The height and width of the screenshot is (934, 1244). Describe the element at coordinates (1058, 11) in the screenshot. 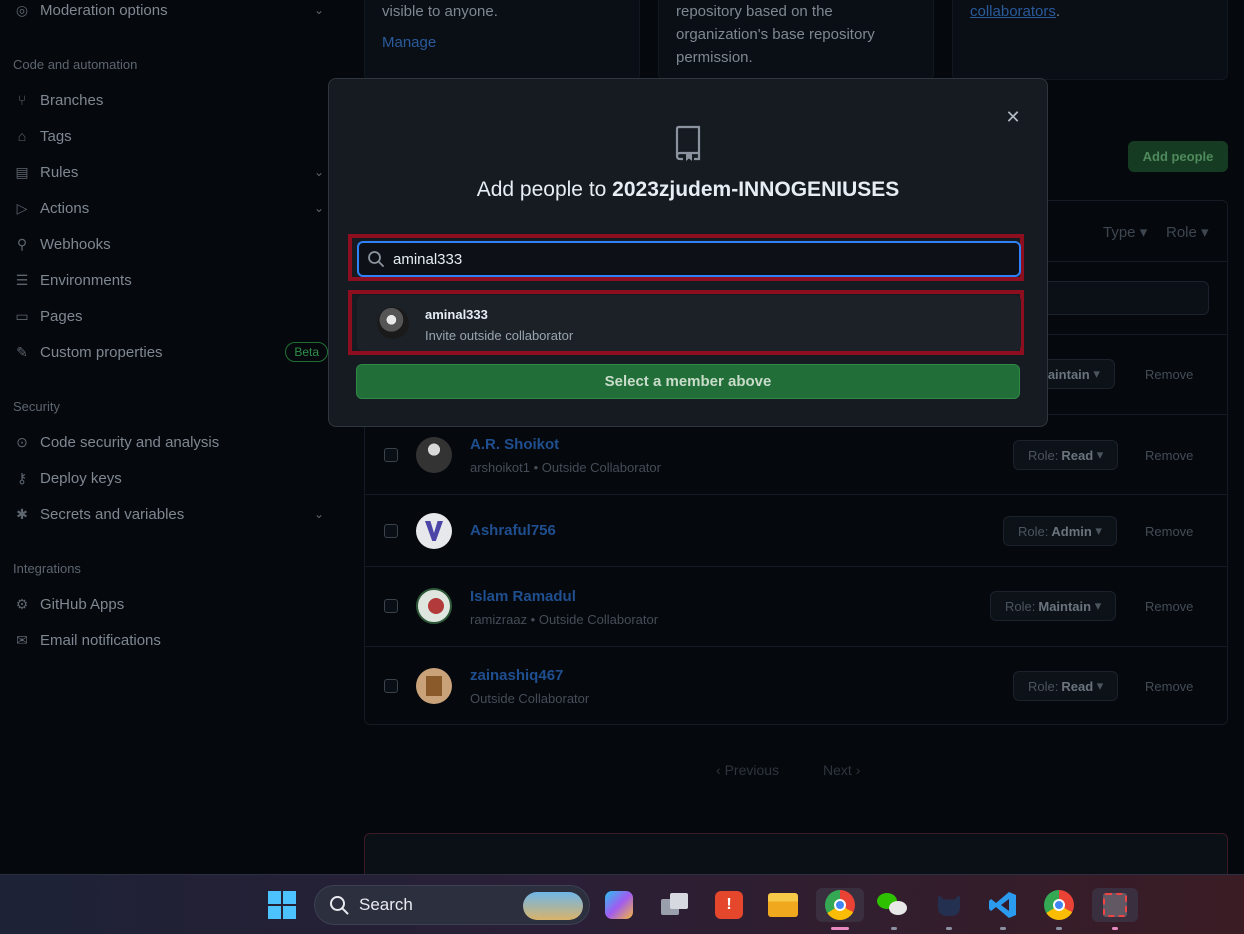

I see `card-period: .` at that location.